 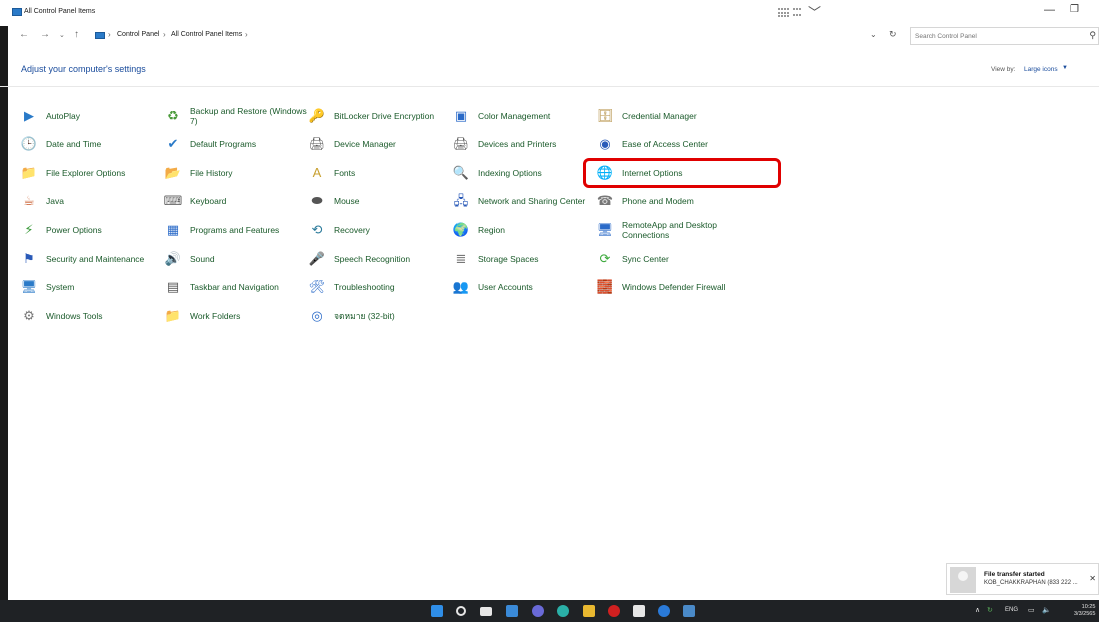 What do you see at coordinates (383, 230) in the screenshot?
I see `control-panel-item: ⟲ Recovery` at bounding box center [383, 230].